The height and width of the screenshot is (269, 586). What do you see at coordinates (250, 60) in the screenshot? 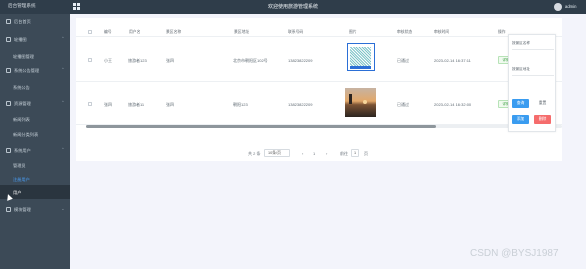
I see `cell-address: 北京市朝阳区102号` at bounding box center [250, 60].